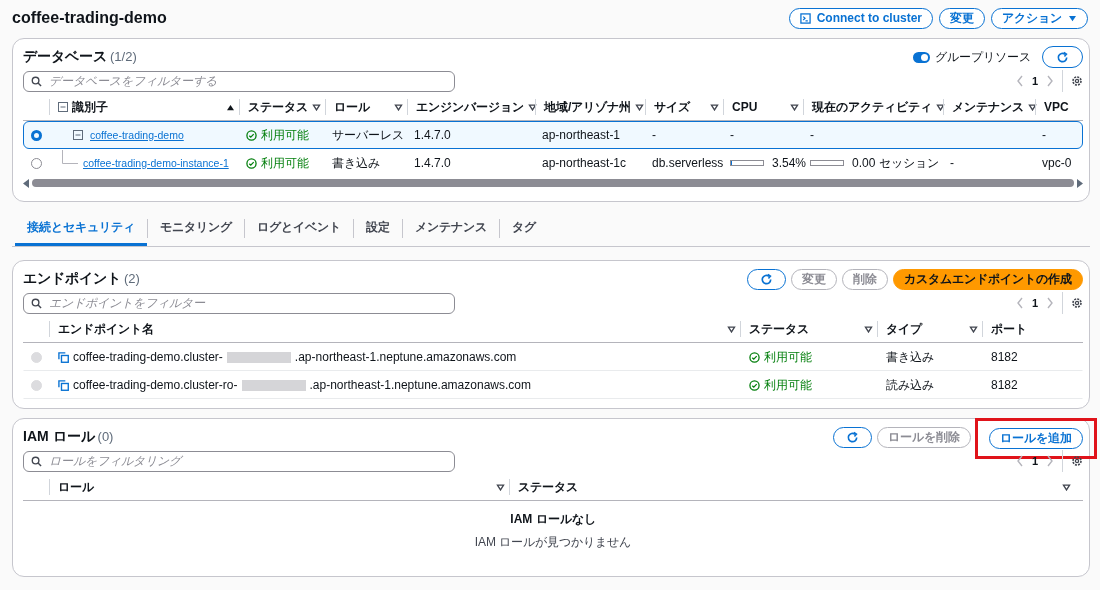 This screenshot has width=1100, height=590. What do you see at coordinates (137, 135) in the screenshot?
I see `identifier-link: coffee-trading-demo` at bounding box center [137, 135].